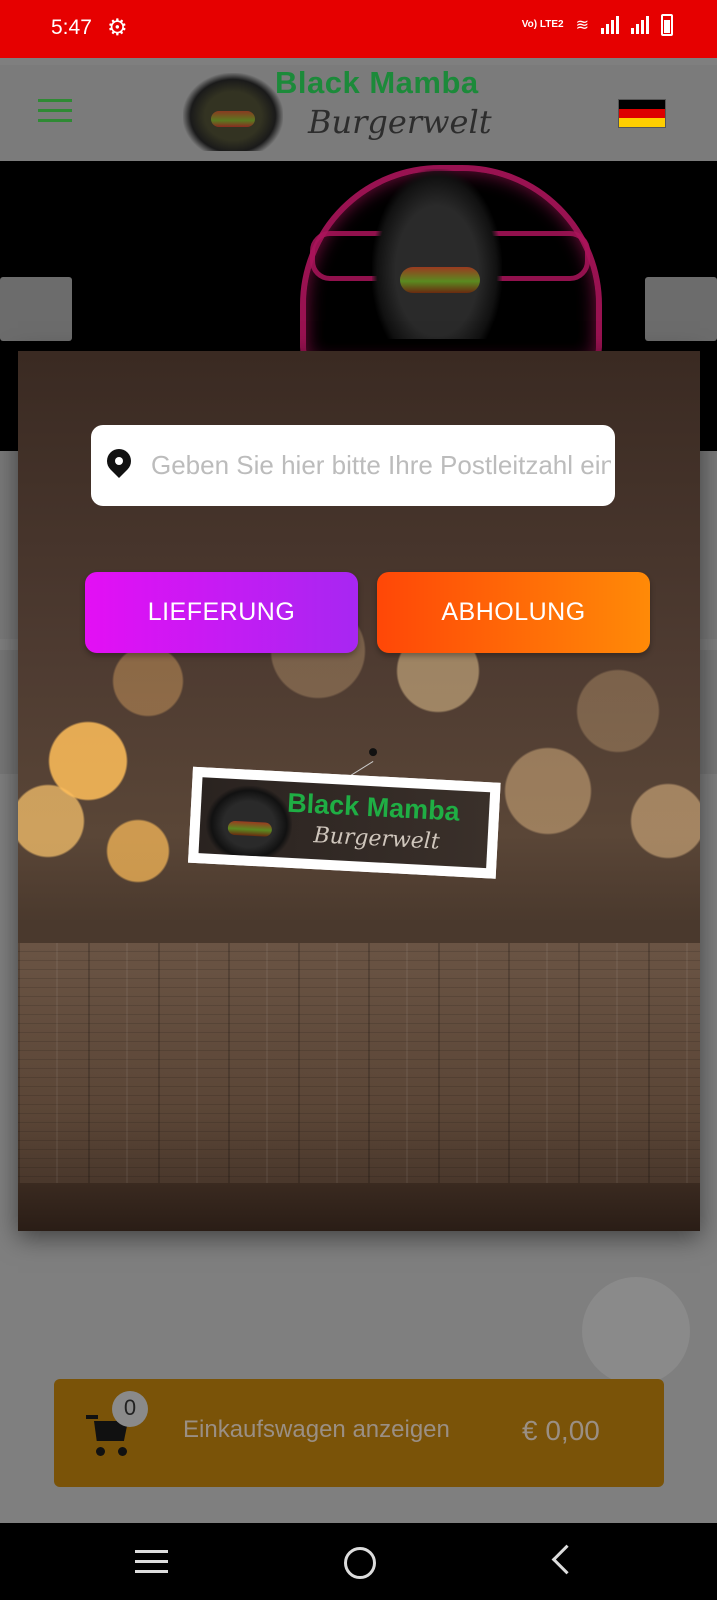 This screenshot has width=717, height=1600. I want to click on home-icon, so click(360, 1563).